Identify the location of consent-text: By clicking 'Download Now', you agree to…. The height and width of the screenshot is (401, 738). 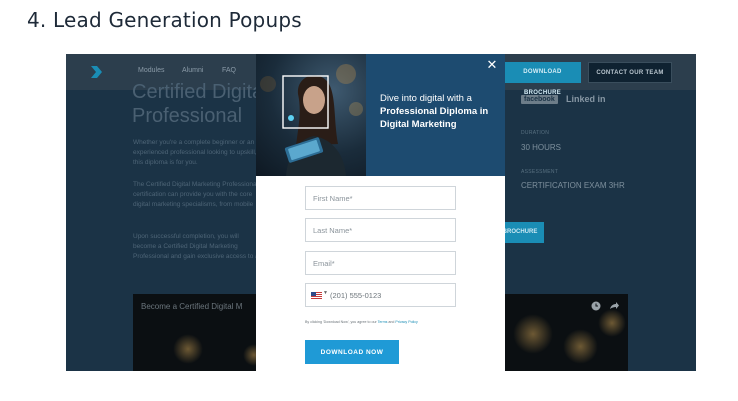
(395, 322).